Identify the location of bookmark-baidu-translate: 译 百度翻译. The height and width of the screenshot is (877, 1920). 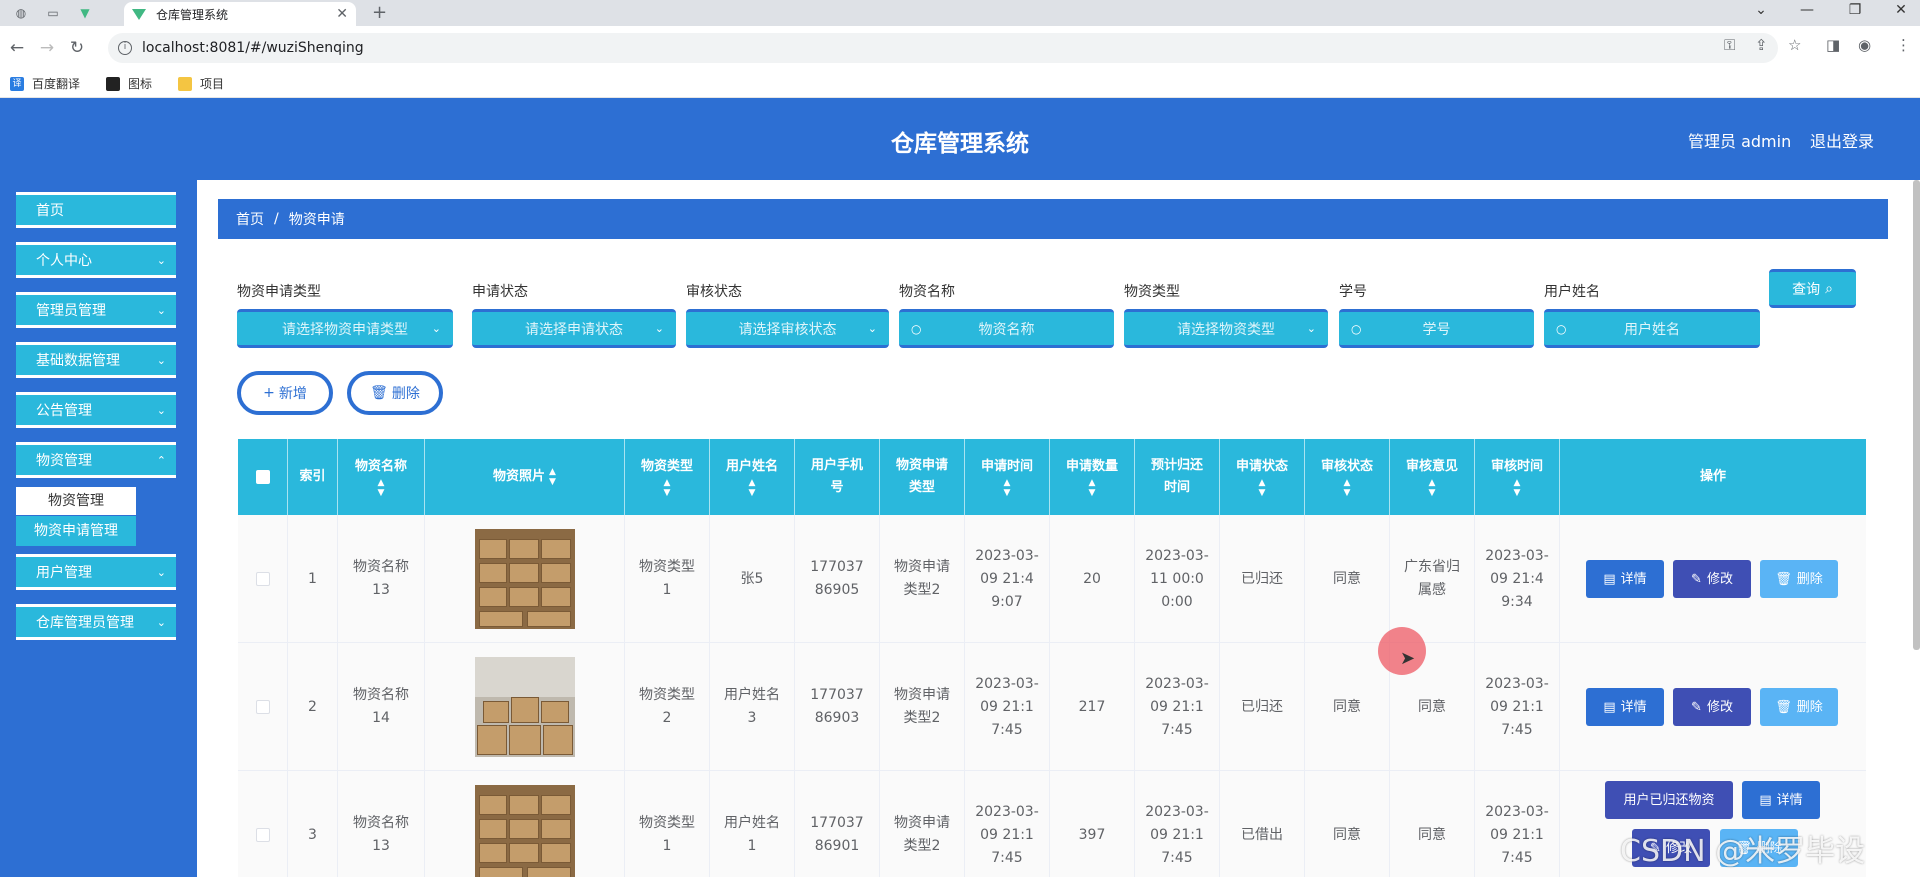
(45, 83).